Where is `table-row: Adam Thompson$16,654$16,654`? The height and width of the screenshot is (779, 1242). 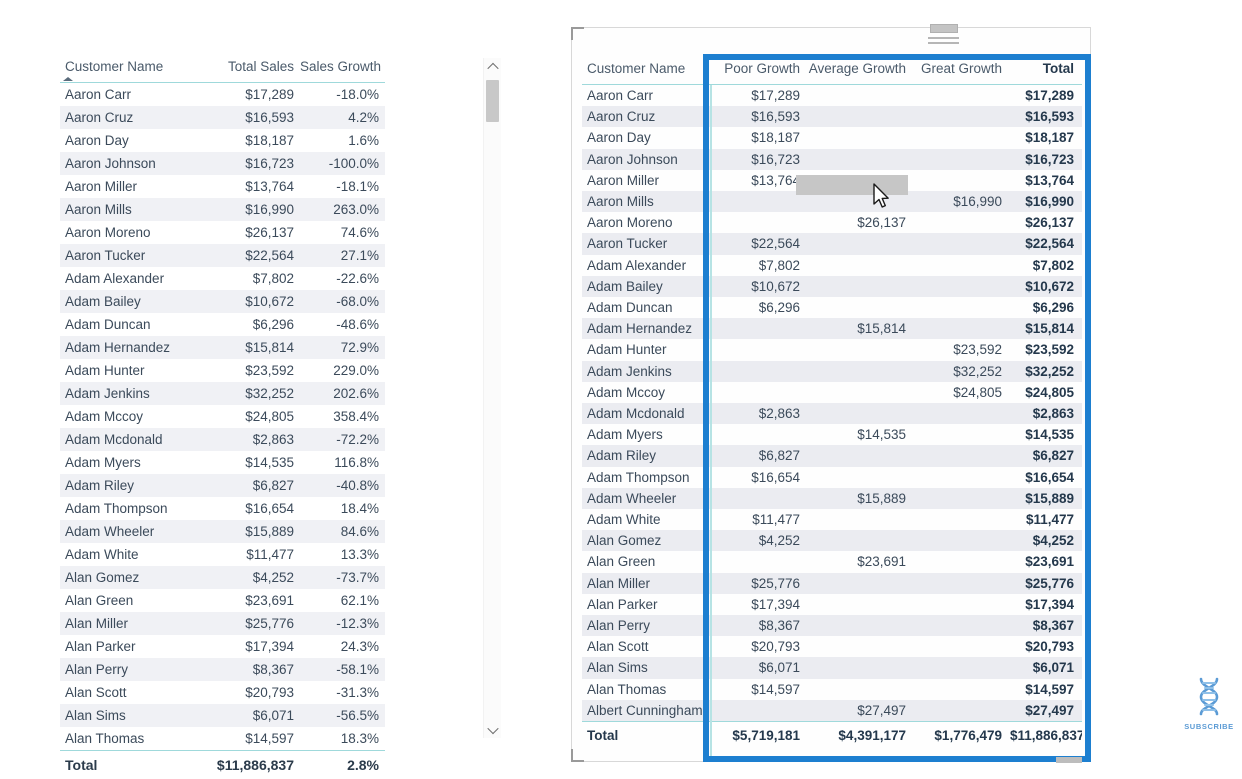 table-row: Adam Thompson$16,654$16,654 is located at coordinates (832, 477).